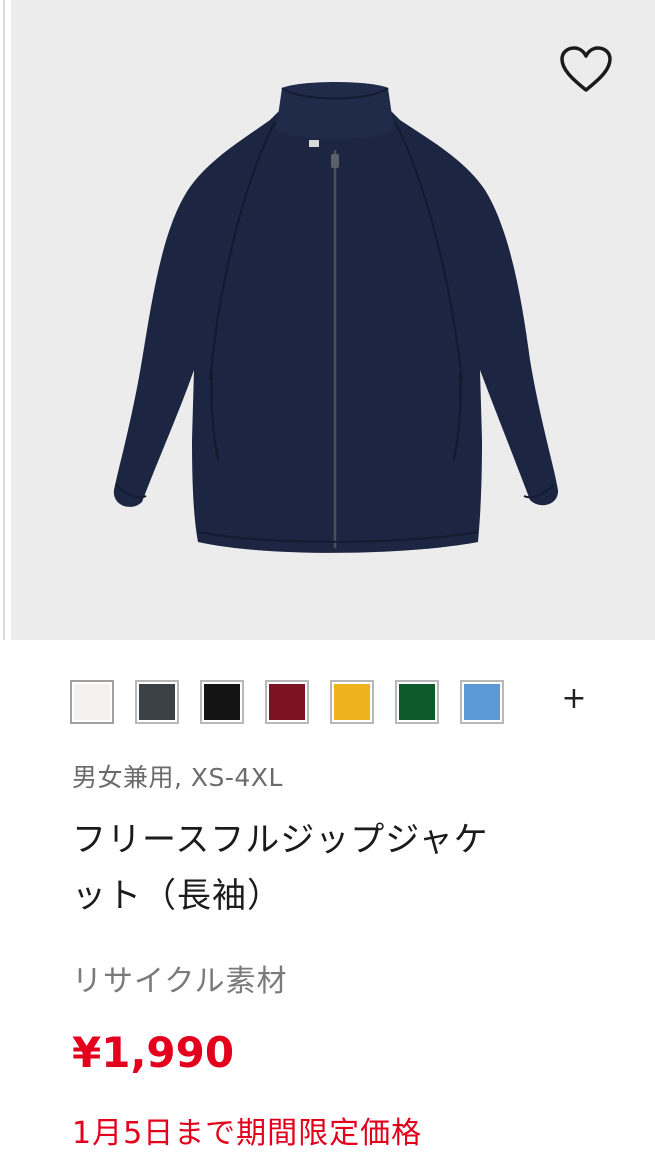 This screenshot has width=655, height=1174. What do you see at coordinates (180, 981) in the screenshot?
I see `material-label: リサイクル素材` at bounding box center [180, 981].